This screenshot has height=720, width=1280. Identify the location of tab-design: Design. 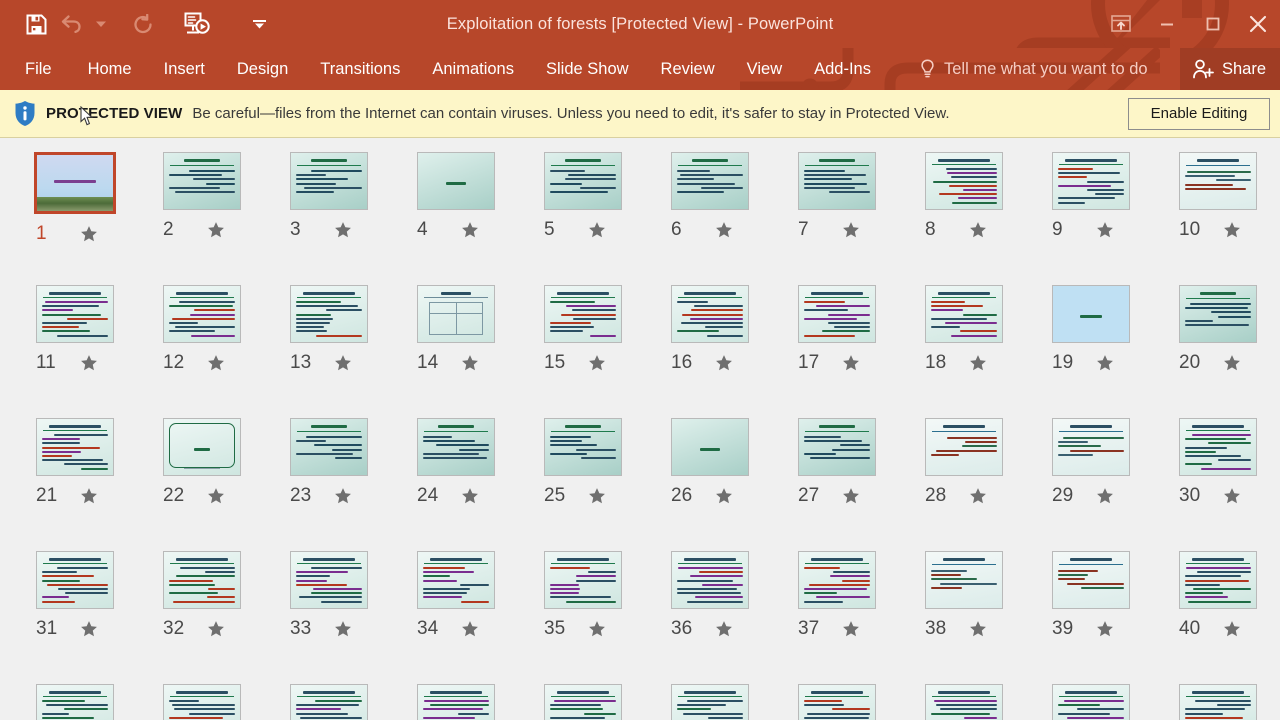
(262, 69).